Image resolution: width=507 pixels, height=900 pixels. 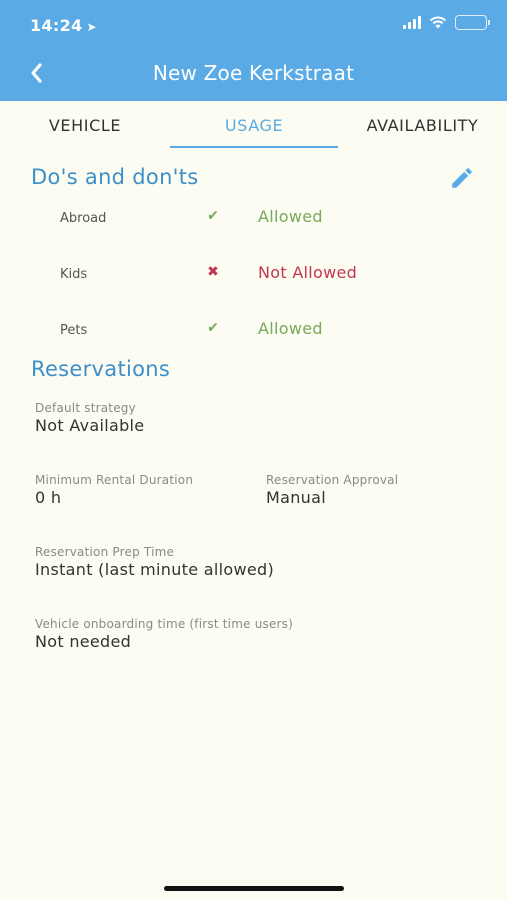 What do you see at coordinates (114, 490) in the screenshot?
I see `min-rental-duration-field: Minimum Rental Duration 0 h` at bounding box center [114, 490].